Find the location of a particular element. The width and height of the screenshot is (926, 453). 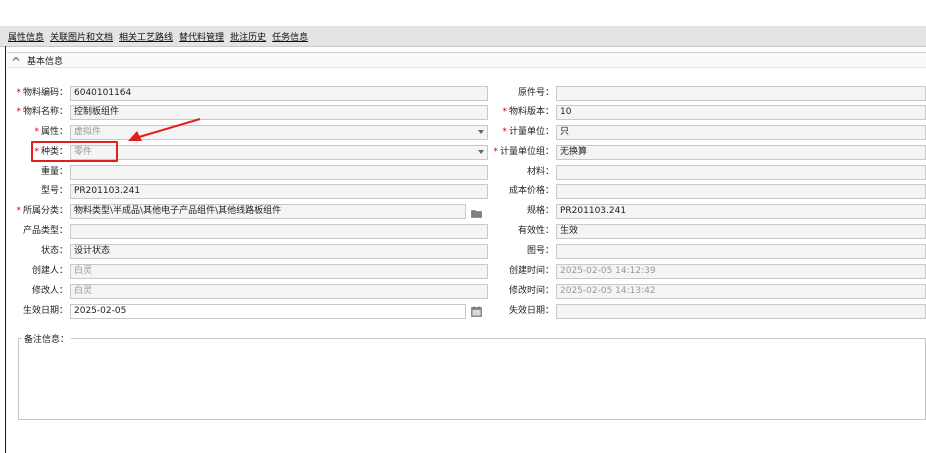

attribute-select: 虚拟件 is located at coordinates (279, 132).